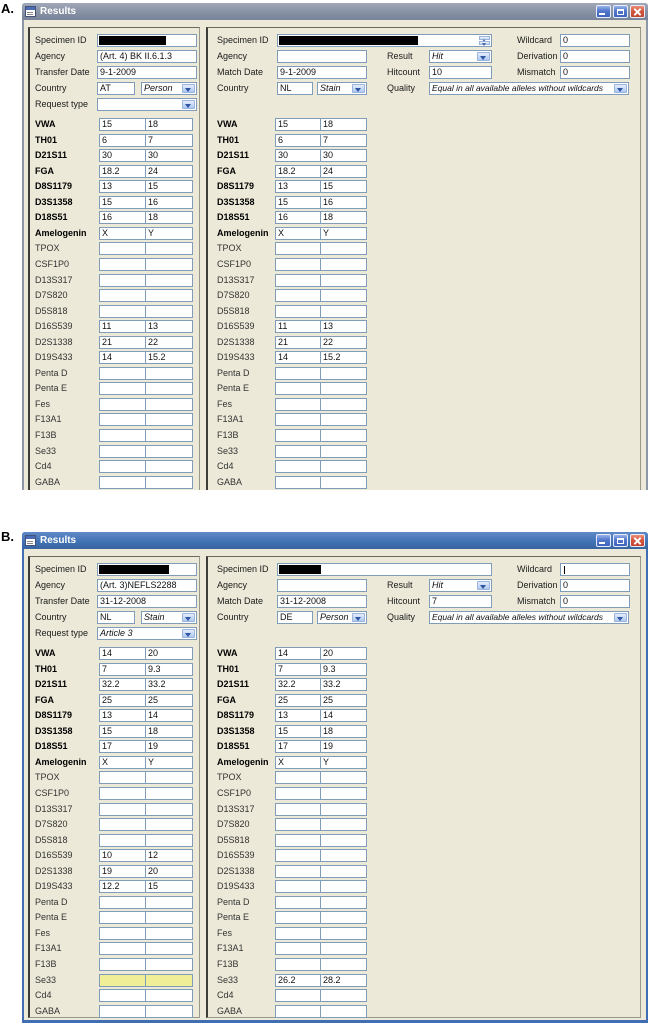  Describe the element at coordinates (460, 56) in the screenshot. I see `result-dropdown: Hit` at that location.